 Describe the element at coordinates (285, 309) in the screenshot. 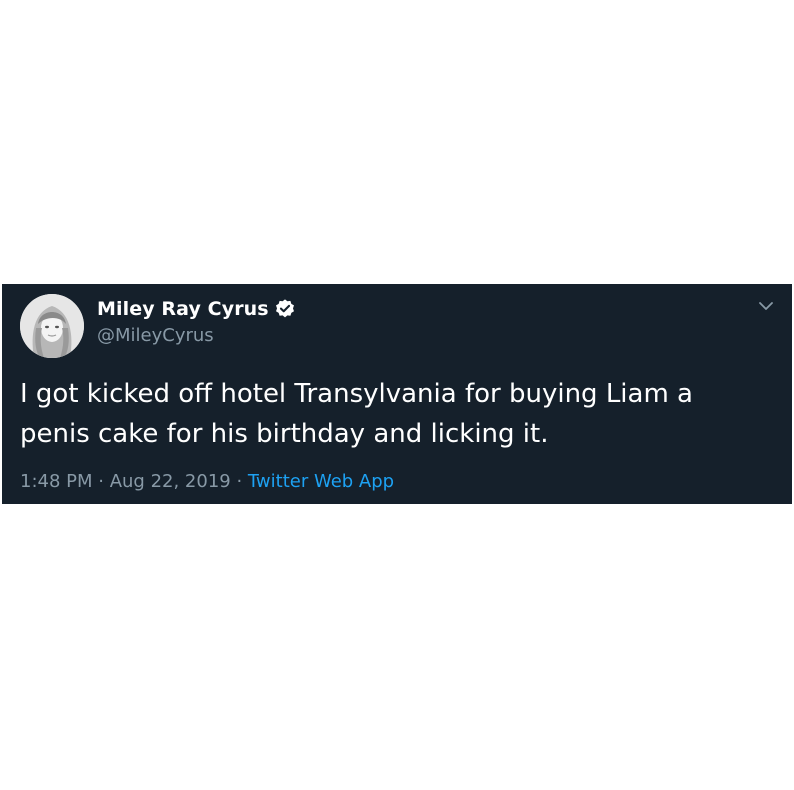

I see `verified-badge-icon` at that location.